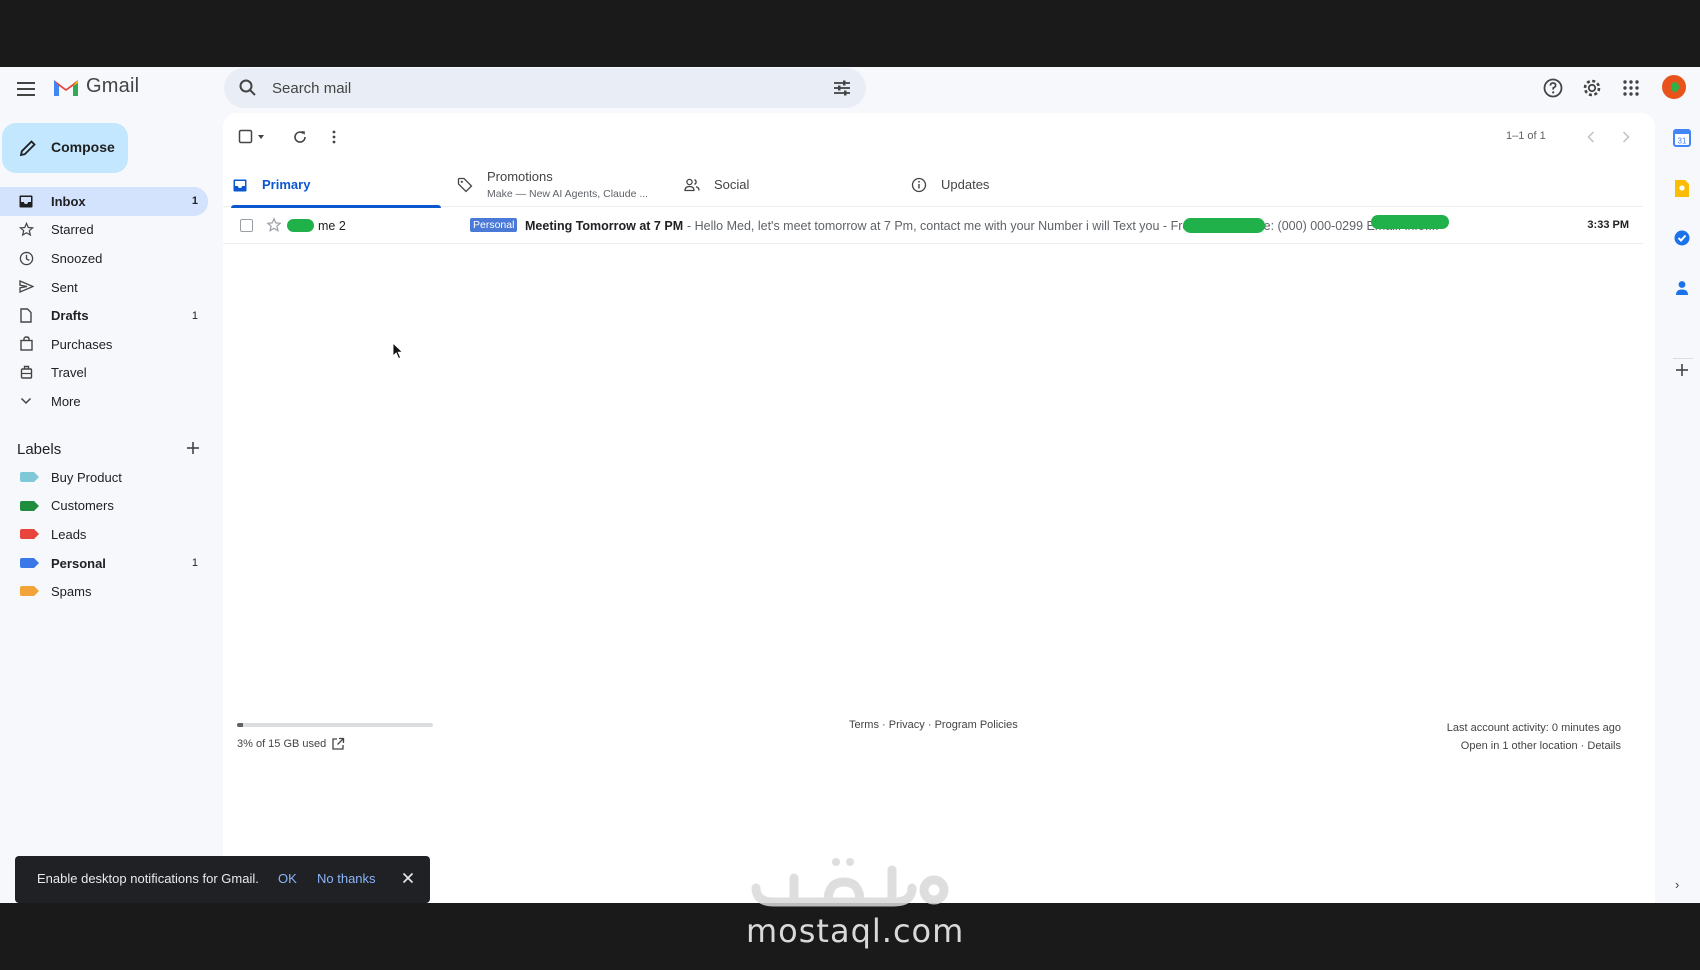  Describe the element at coordinates (1608, 225) in the screenshot. I see `email-time: 3:33 PM` at that location.